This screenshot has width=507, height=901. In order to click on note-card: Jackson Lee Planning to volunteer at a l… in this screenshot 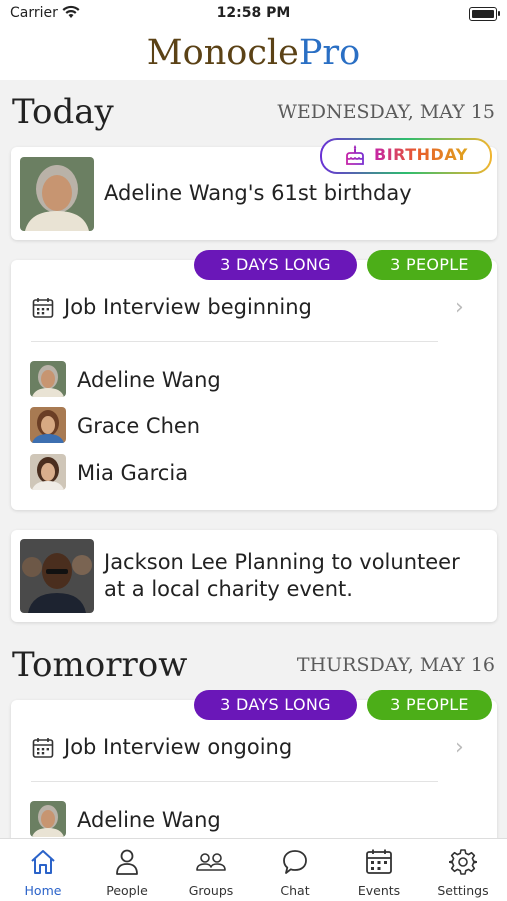, I will do `click(254, 576)`.